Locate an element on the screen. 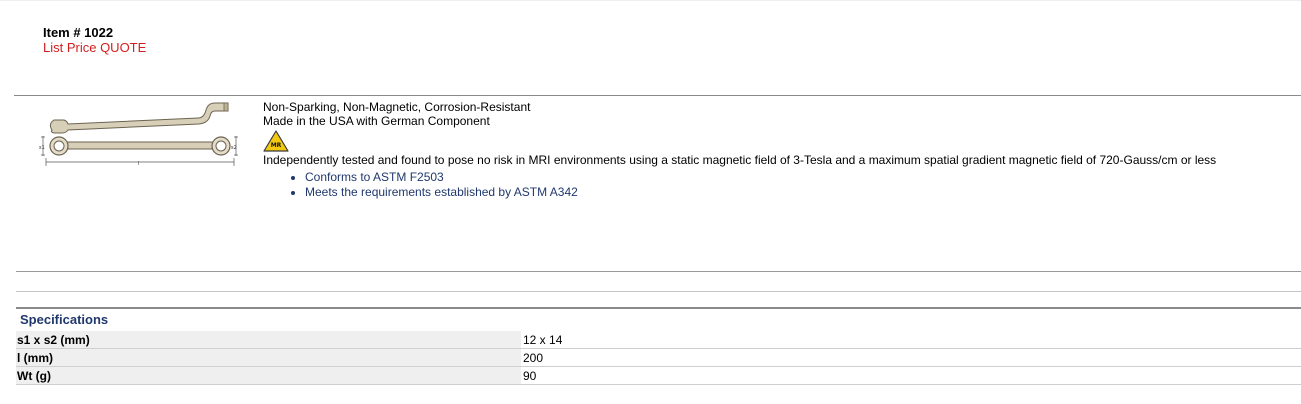 The height and width of the screenshot is (404, 1301). dim-label-s2: s2 is located at coordinates (234, 148).